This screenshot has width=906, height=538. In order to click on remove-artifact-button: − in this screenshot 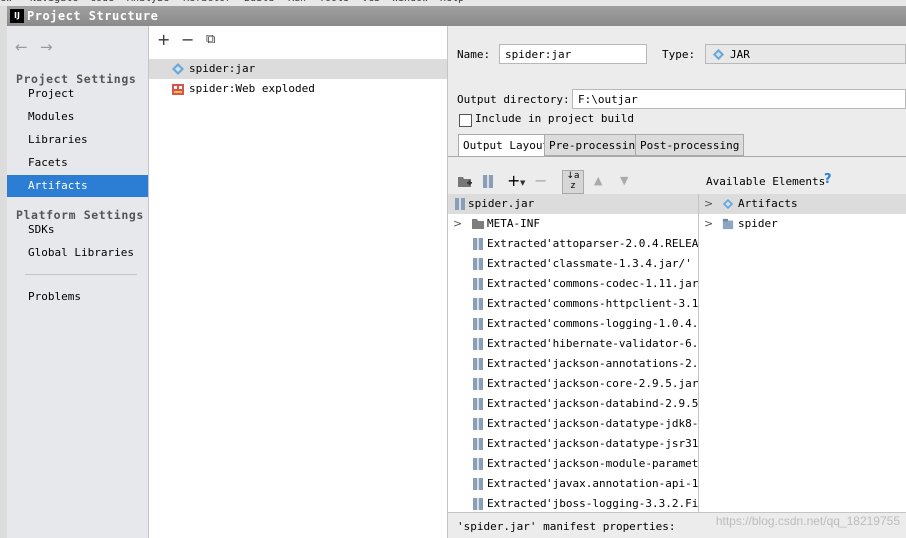, I will do `click(187, 39)`.